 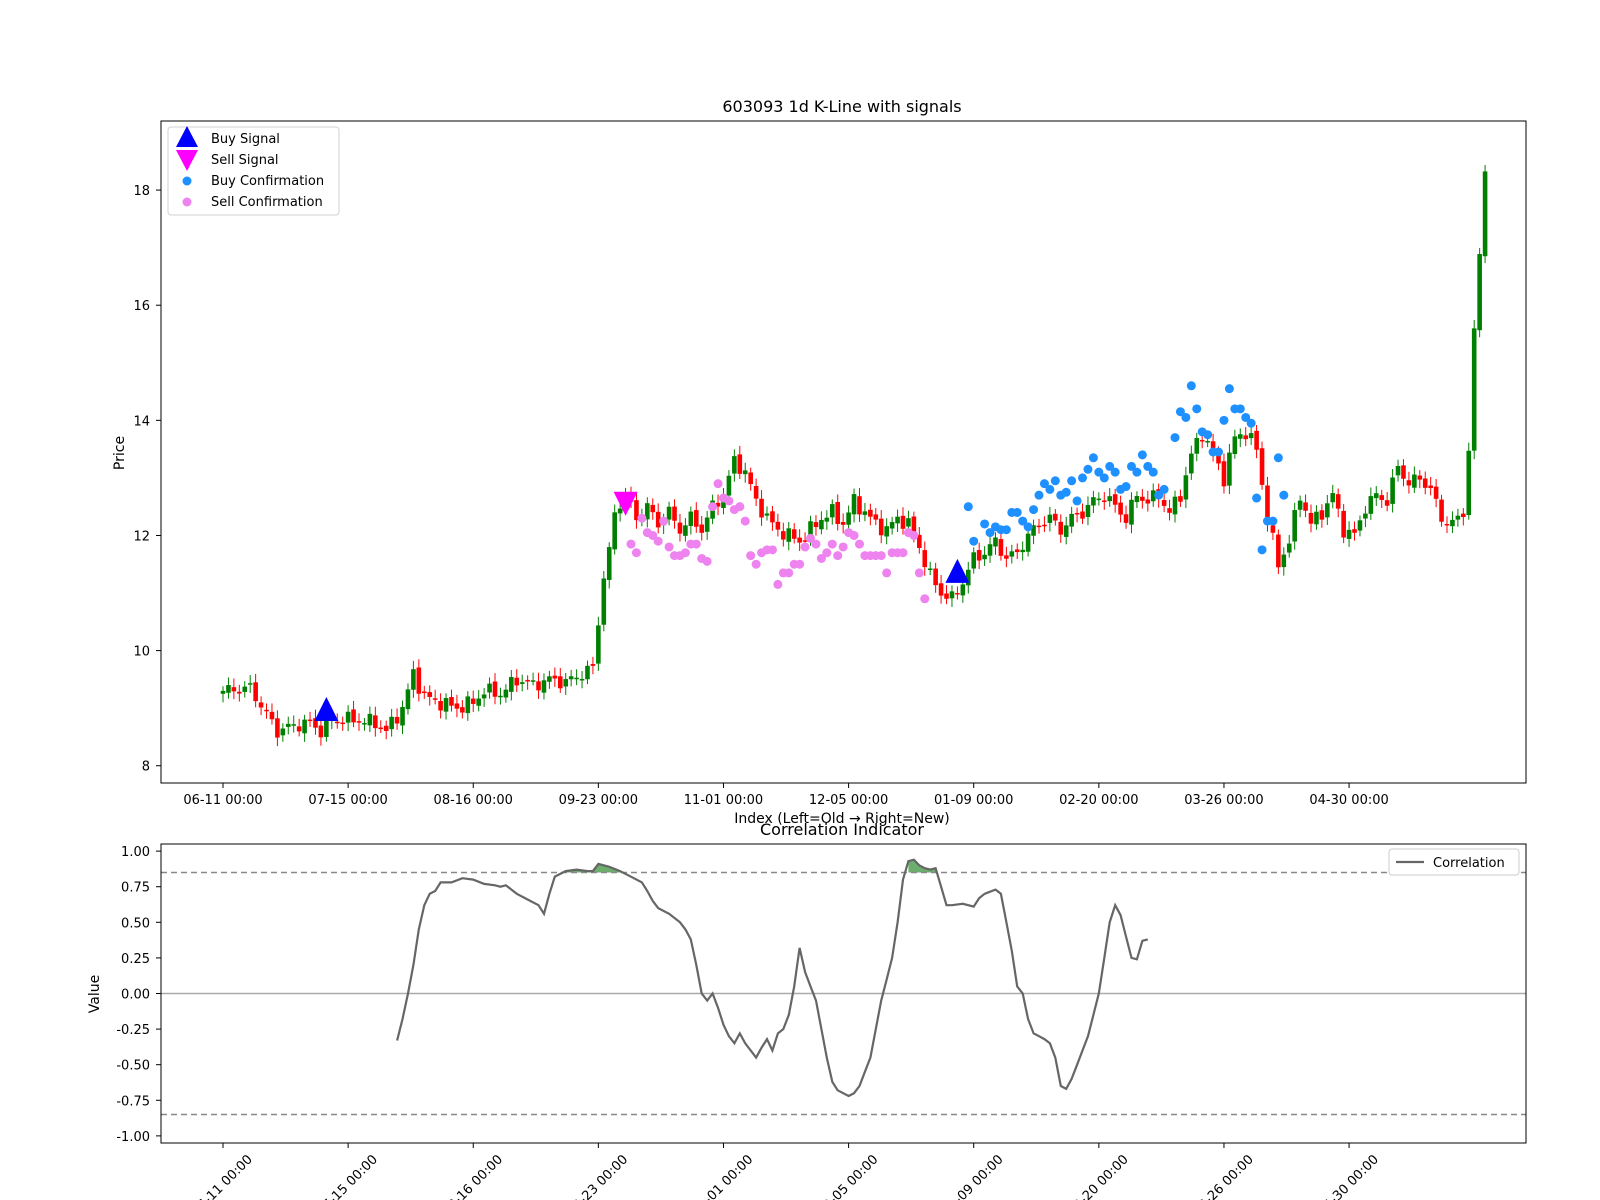 I want to click on legend-label: Sell Confirmation, so click(x=267, y=202).